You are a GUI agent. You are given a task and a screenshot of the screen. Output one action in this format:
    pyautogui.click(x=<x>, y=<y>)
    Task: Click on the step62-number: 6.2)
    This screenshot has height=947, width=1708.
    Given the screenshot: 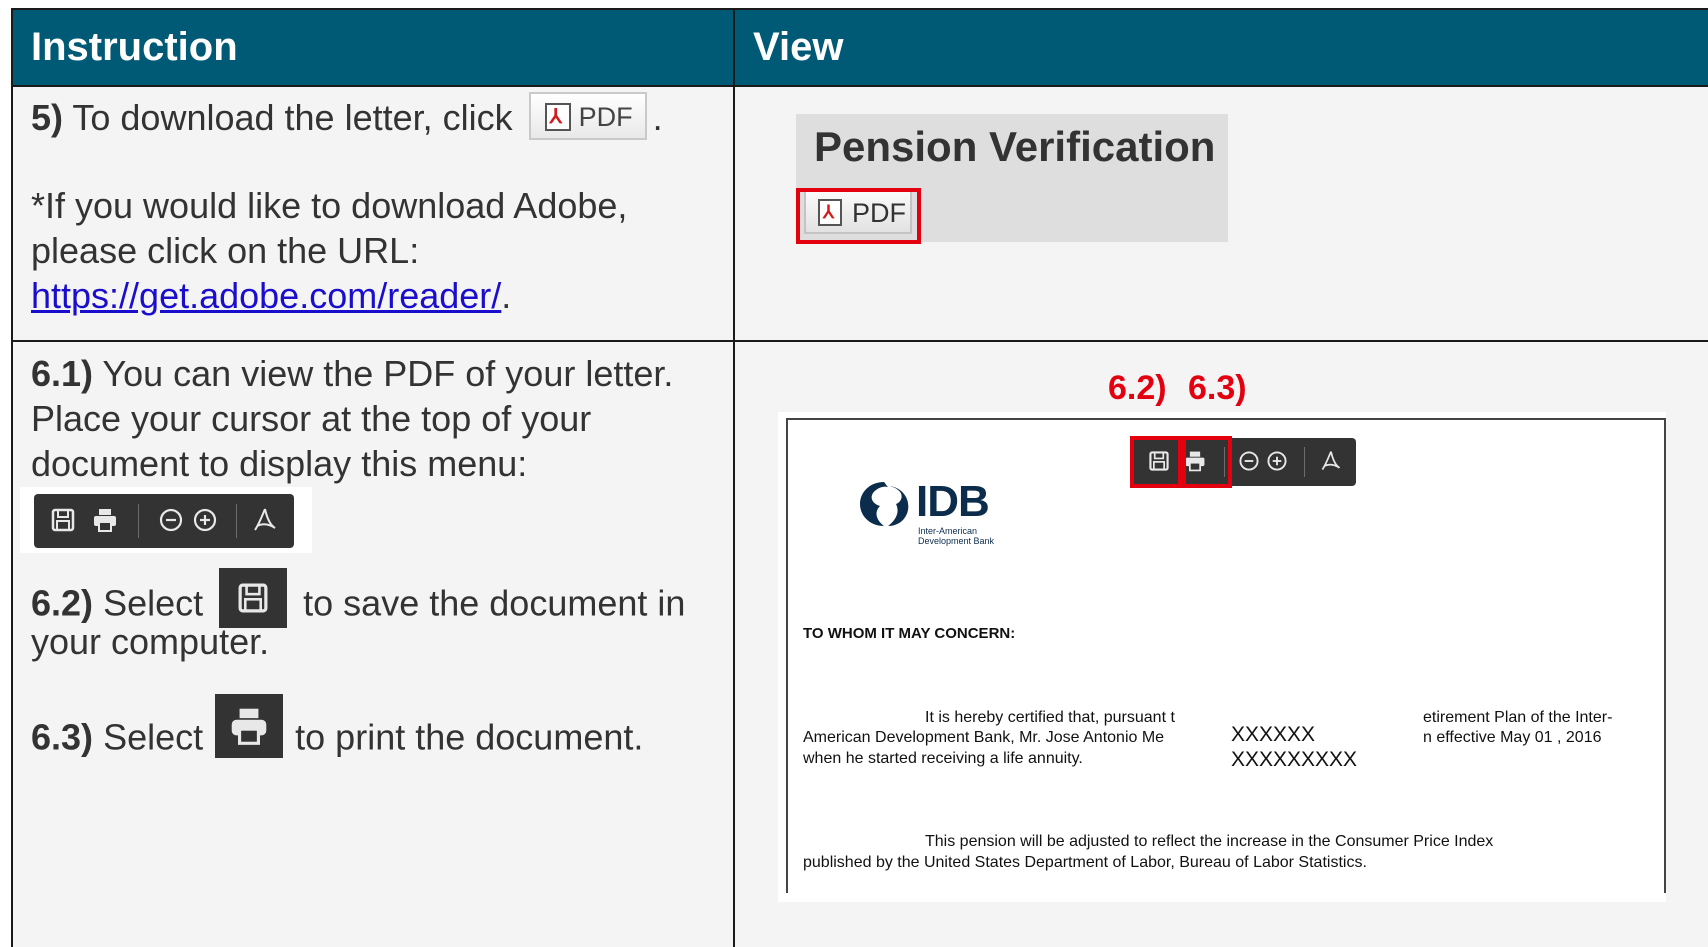 What is the action you would take?
    pyautogui.click(x=62, y=603)
    